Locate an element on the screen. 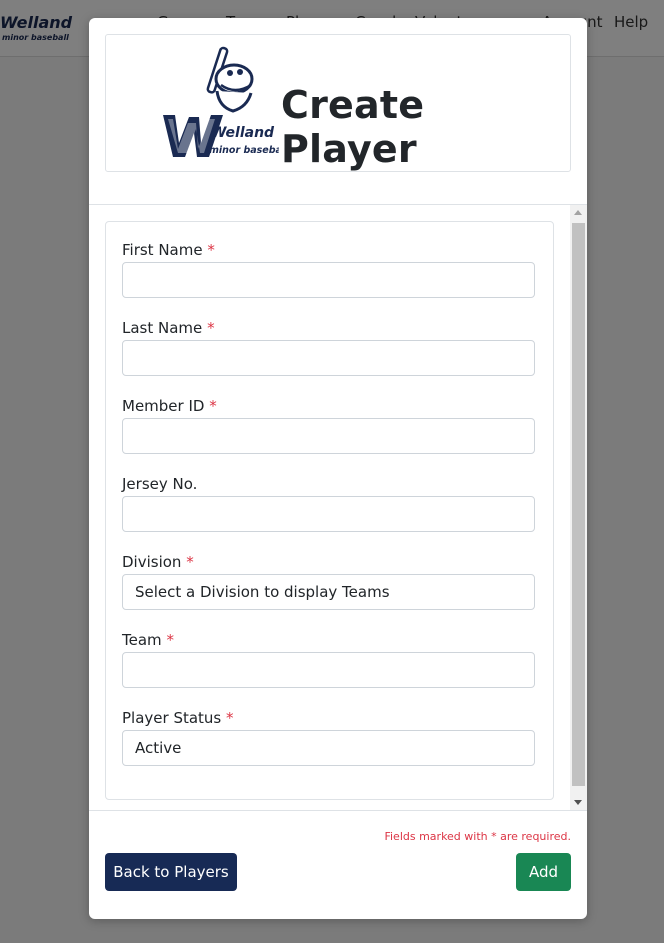 The image size is (664, 943). logo-text-minor-baseball: minor baseball is located at coordinates (244, 150).